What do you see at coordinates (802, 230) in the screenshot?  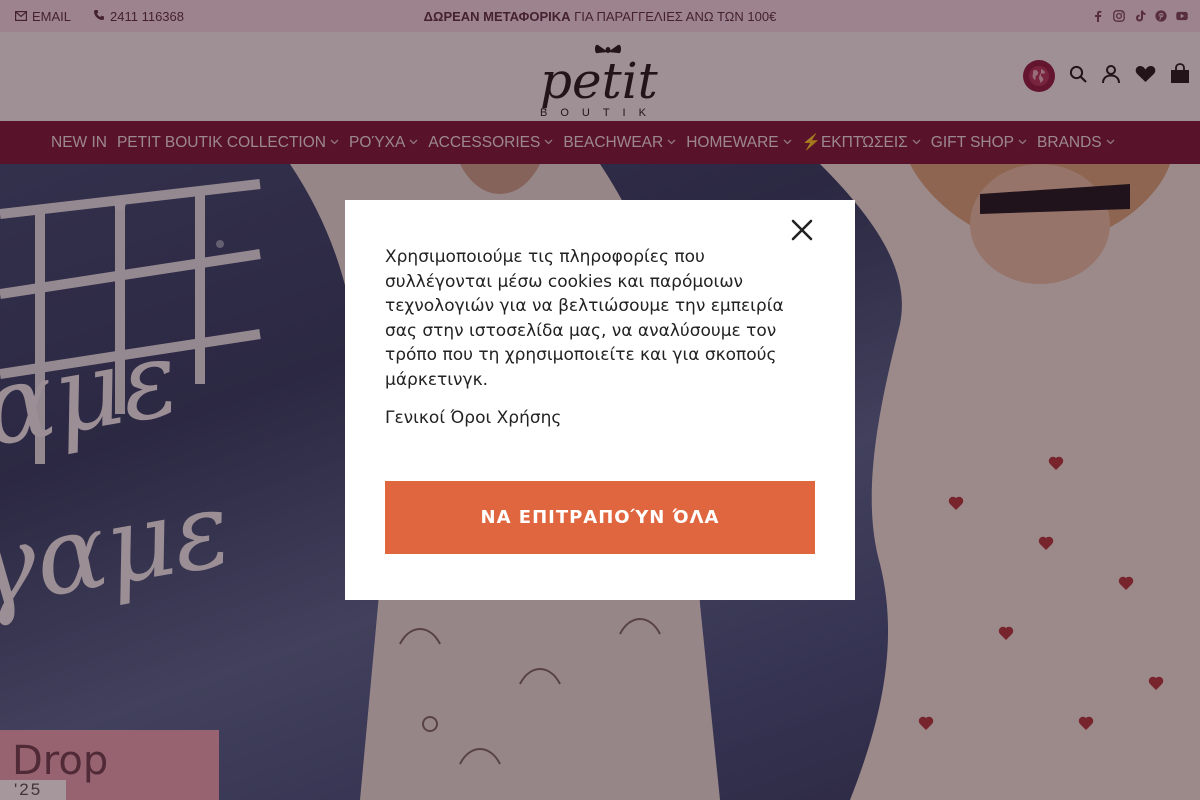 I see `close-icon` at bounding box center [802, 230].